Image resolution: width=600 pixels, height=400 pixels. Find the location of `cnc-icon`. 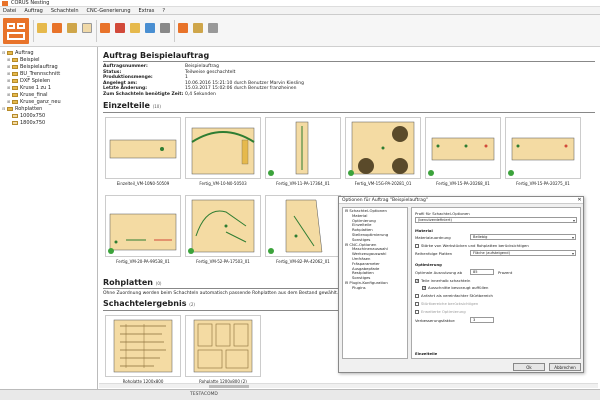

cnc-icon is located at coordinates (183, 28).